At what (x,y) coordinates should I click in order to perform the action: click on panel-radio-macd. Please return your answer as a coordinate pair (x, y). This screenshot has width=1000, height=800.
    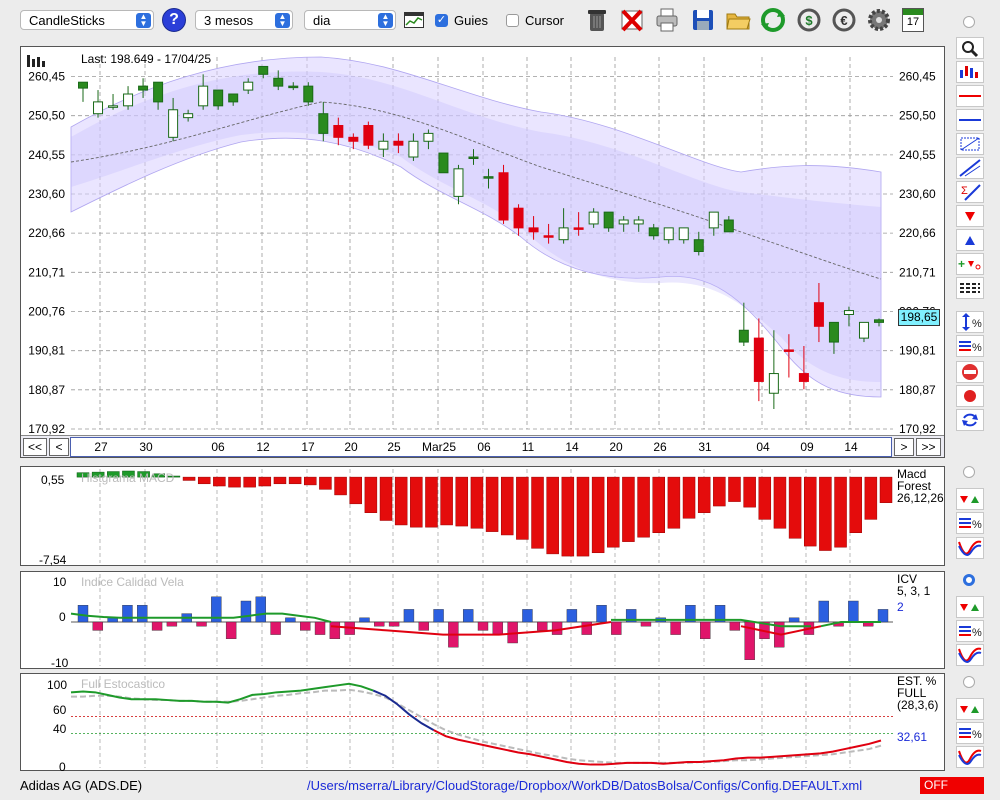
    Looking at the image, I should click on (969, 472).